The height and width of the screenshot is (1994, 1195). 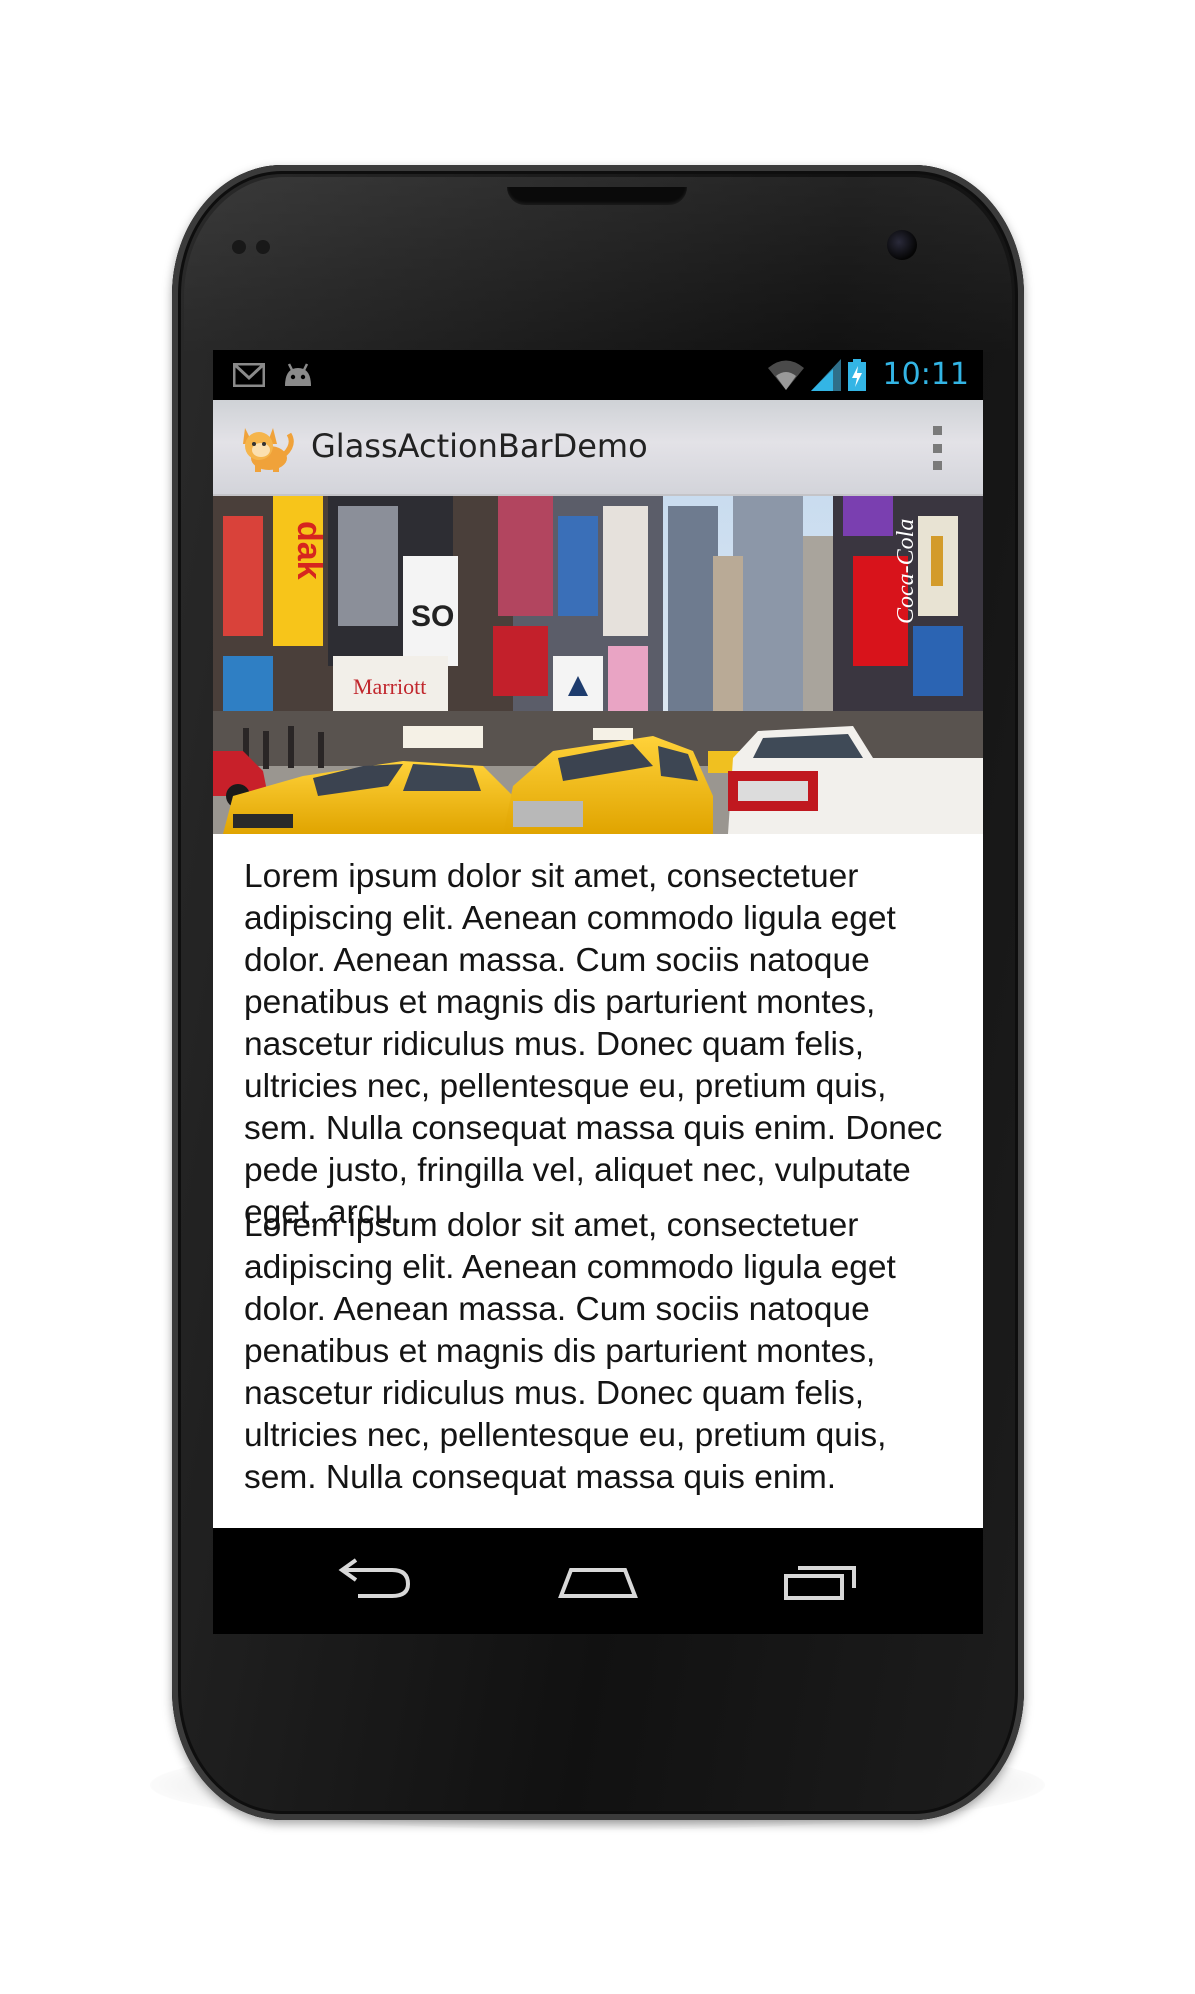 I want to click on svg-text: dak, so click(x=309, y=550).